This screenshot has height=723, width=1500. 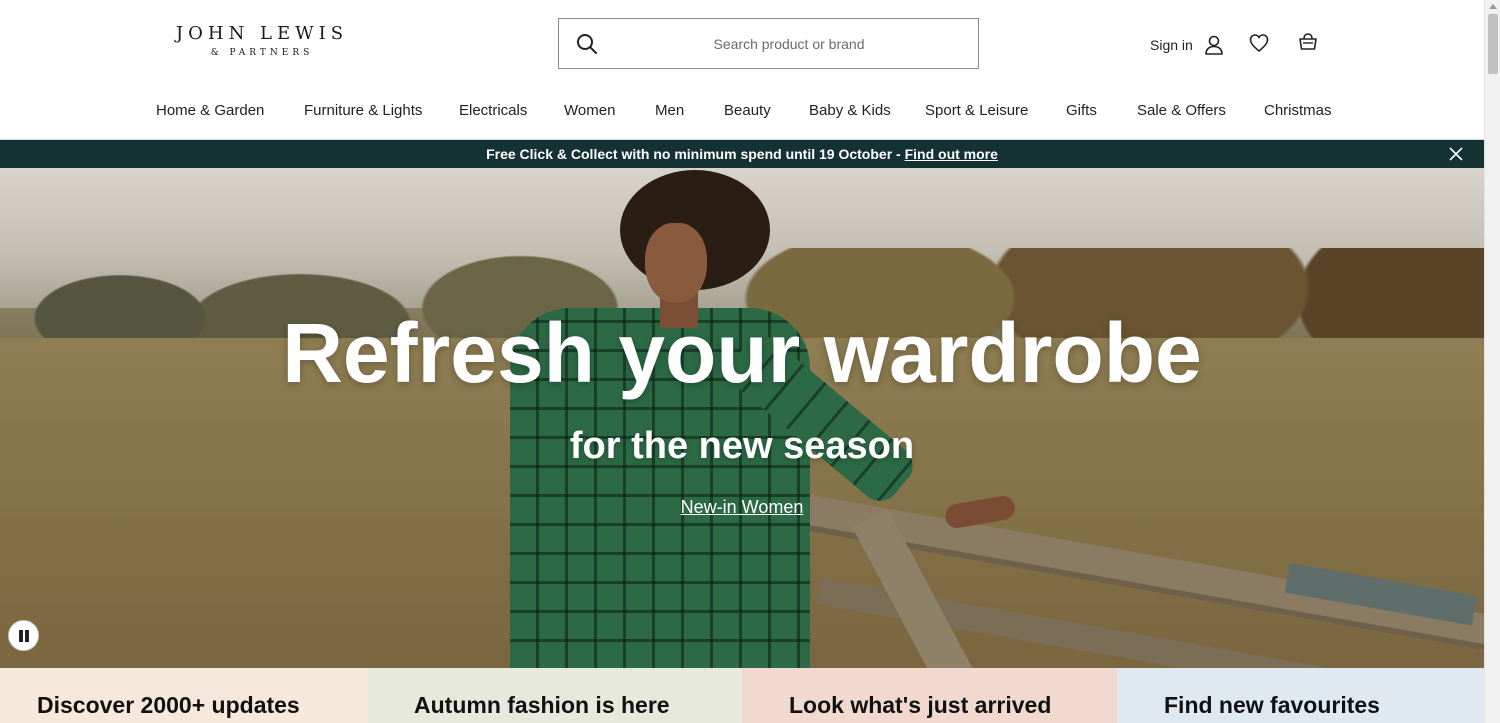 What do you see at coordinates (542, 705) in the screenshot?
I see `card-title: Autumn fashion is here` at bounding box center [542, 705].